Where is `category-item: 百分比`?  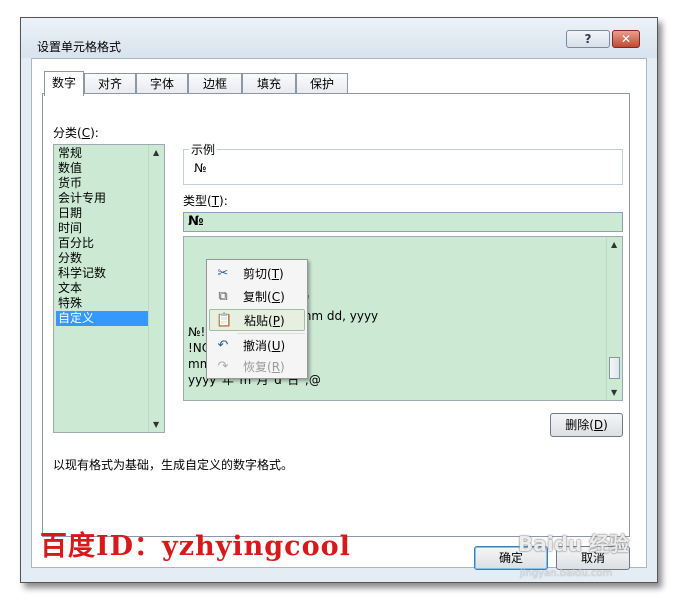
category-item: 百分比 is located at coordinates (106, 243).